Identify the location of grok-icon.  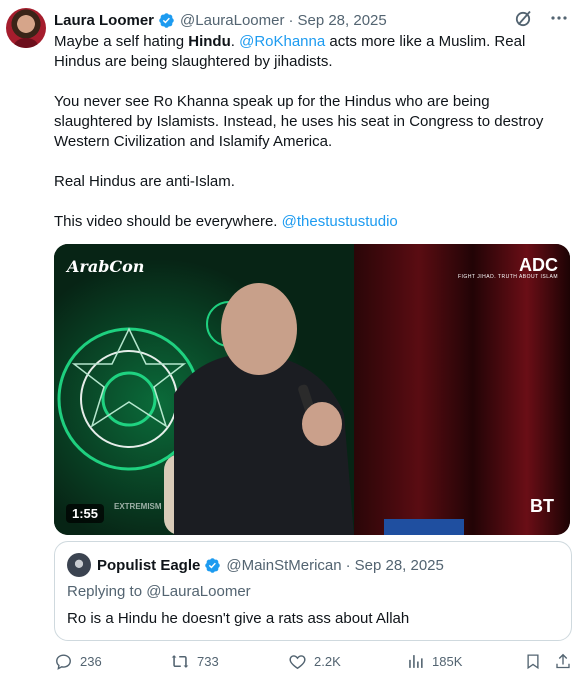
(524, 18).